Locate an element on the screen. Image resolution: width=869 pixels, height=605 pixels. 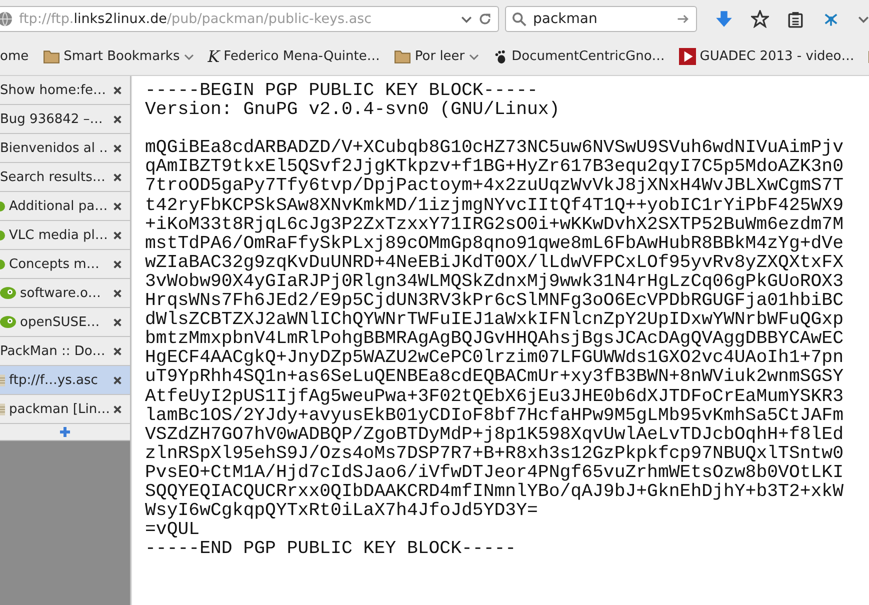
reload-icon is located at coordinates (485, 19).